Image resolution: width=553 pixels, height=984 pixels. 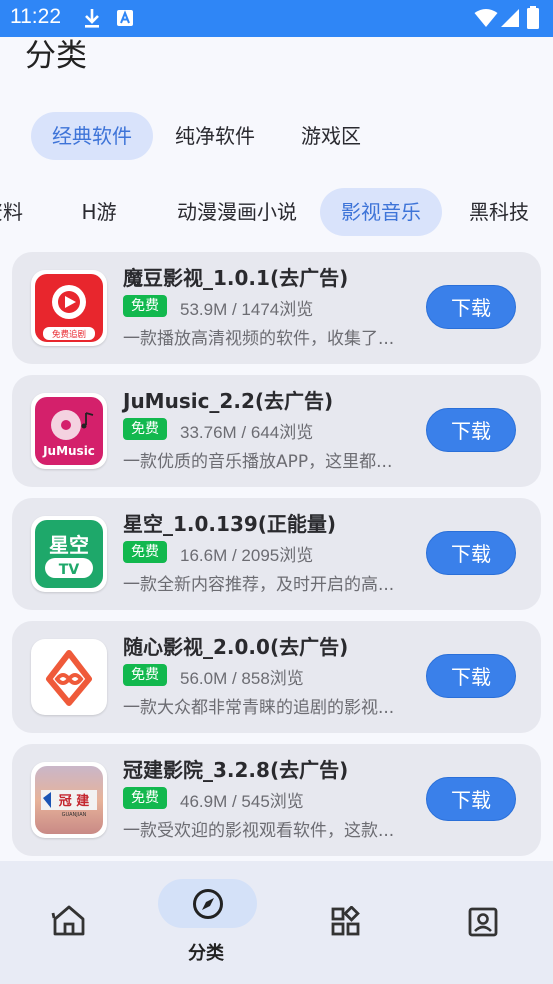 What do you see at coordinates (533, 17) in the screenshot?
I see `battery-icon` at bounding box center [533, 17].